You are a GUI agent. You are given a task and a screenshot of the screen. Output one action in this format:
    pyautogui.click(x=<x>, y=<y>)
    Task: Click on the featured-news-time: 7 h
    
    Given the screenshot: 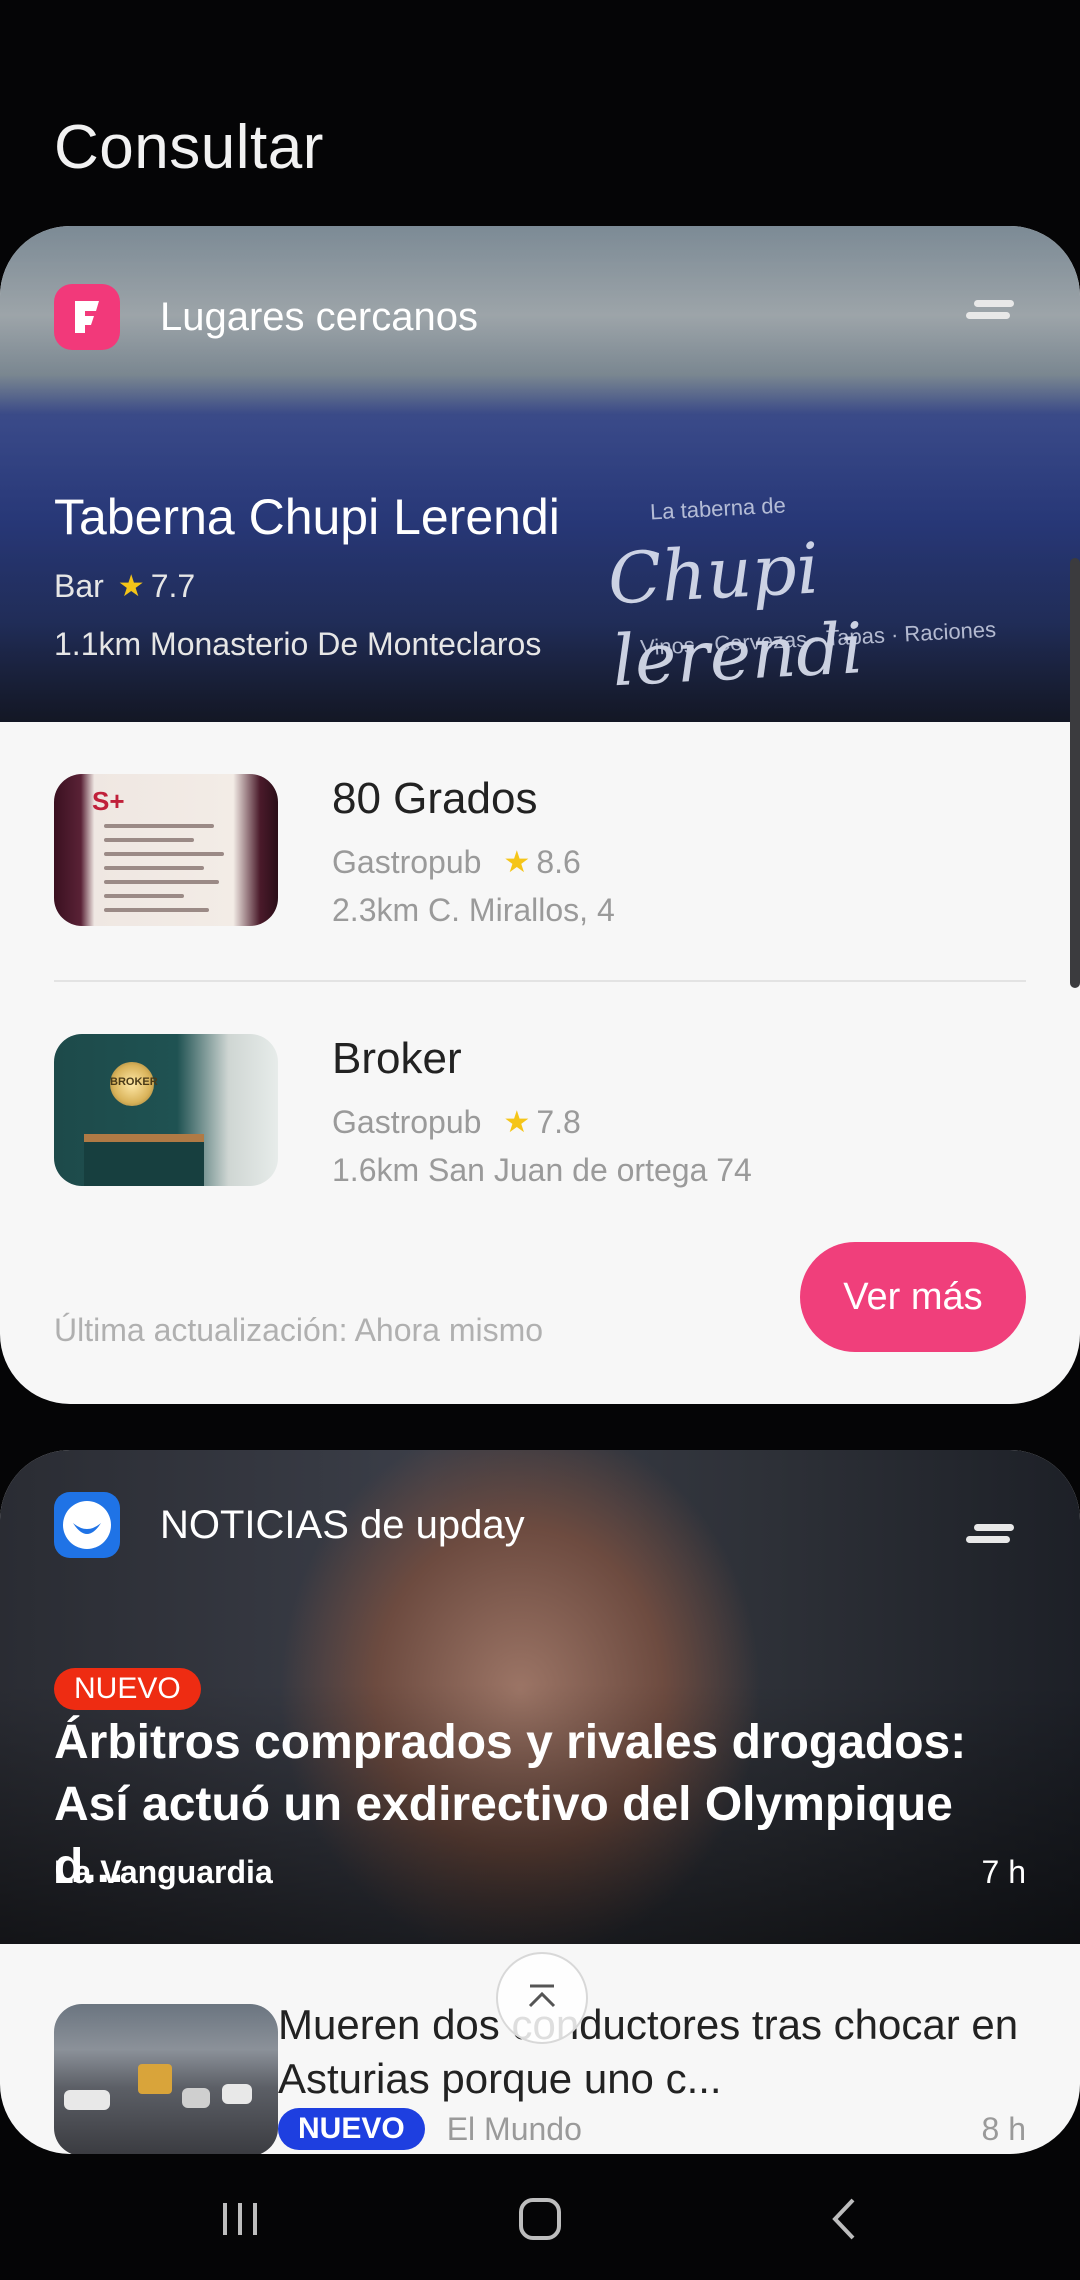 What is the action you would take?
    pyautogui.click(x=1003, y=1872)
    